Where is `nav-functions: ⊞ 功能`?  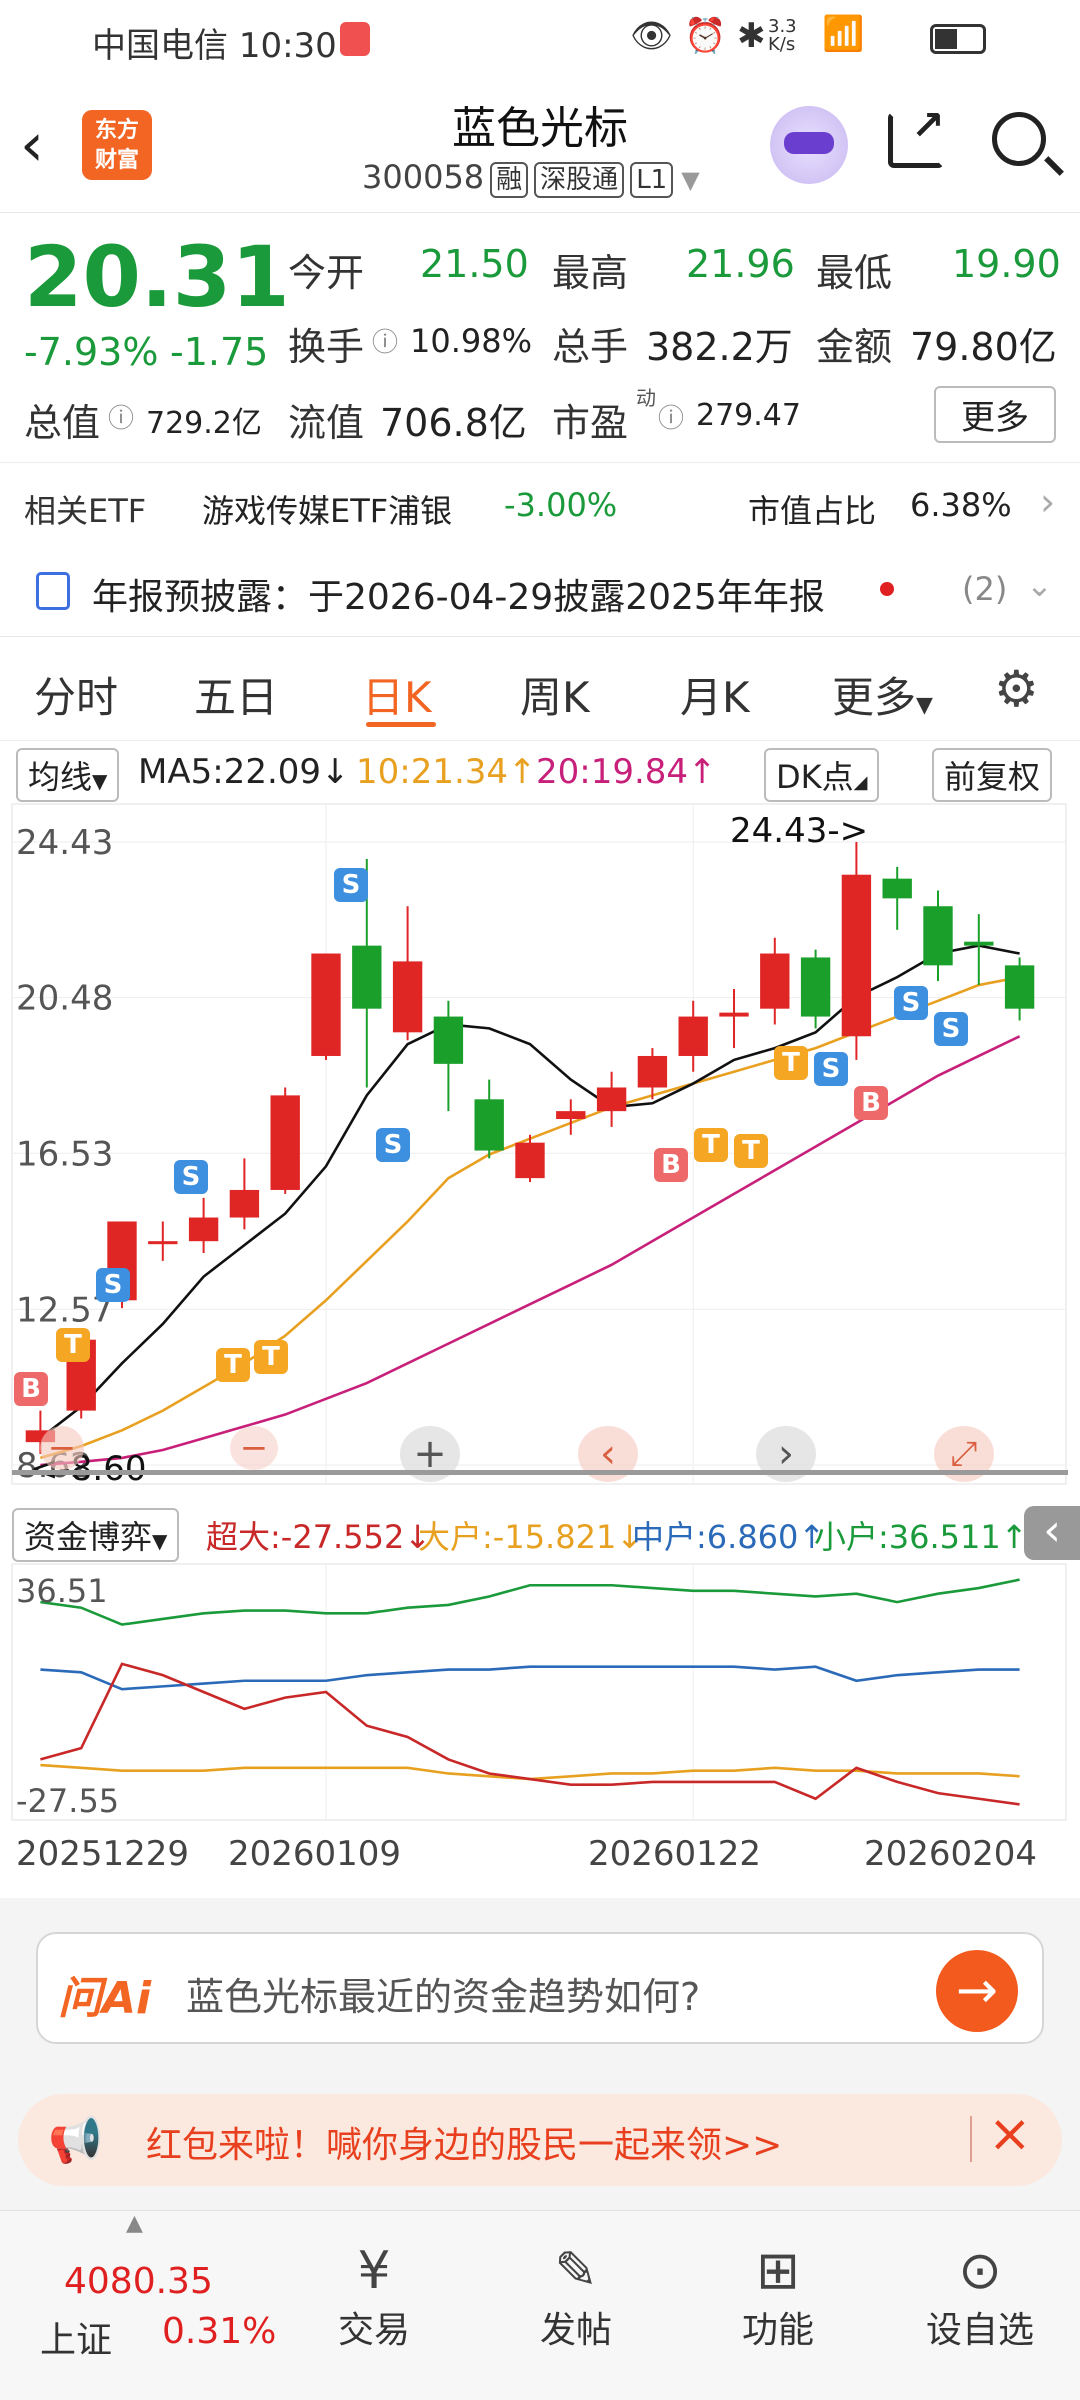 nav-functions: ⊞ 功能 is located at coordinates (778, 2297).